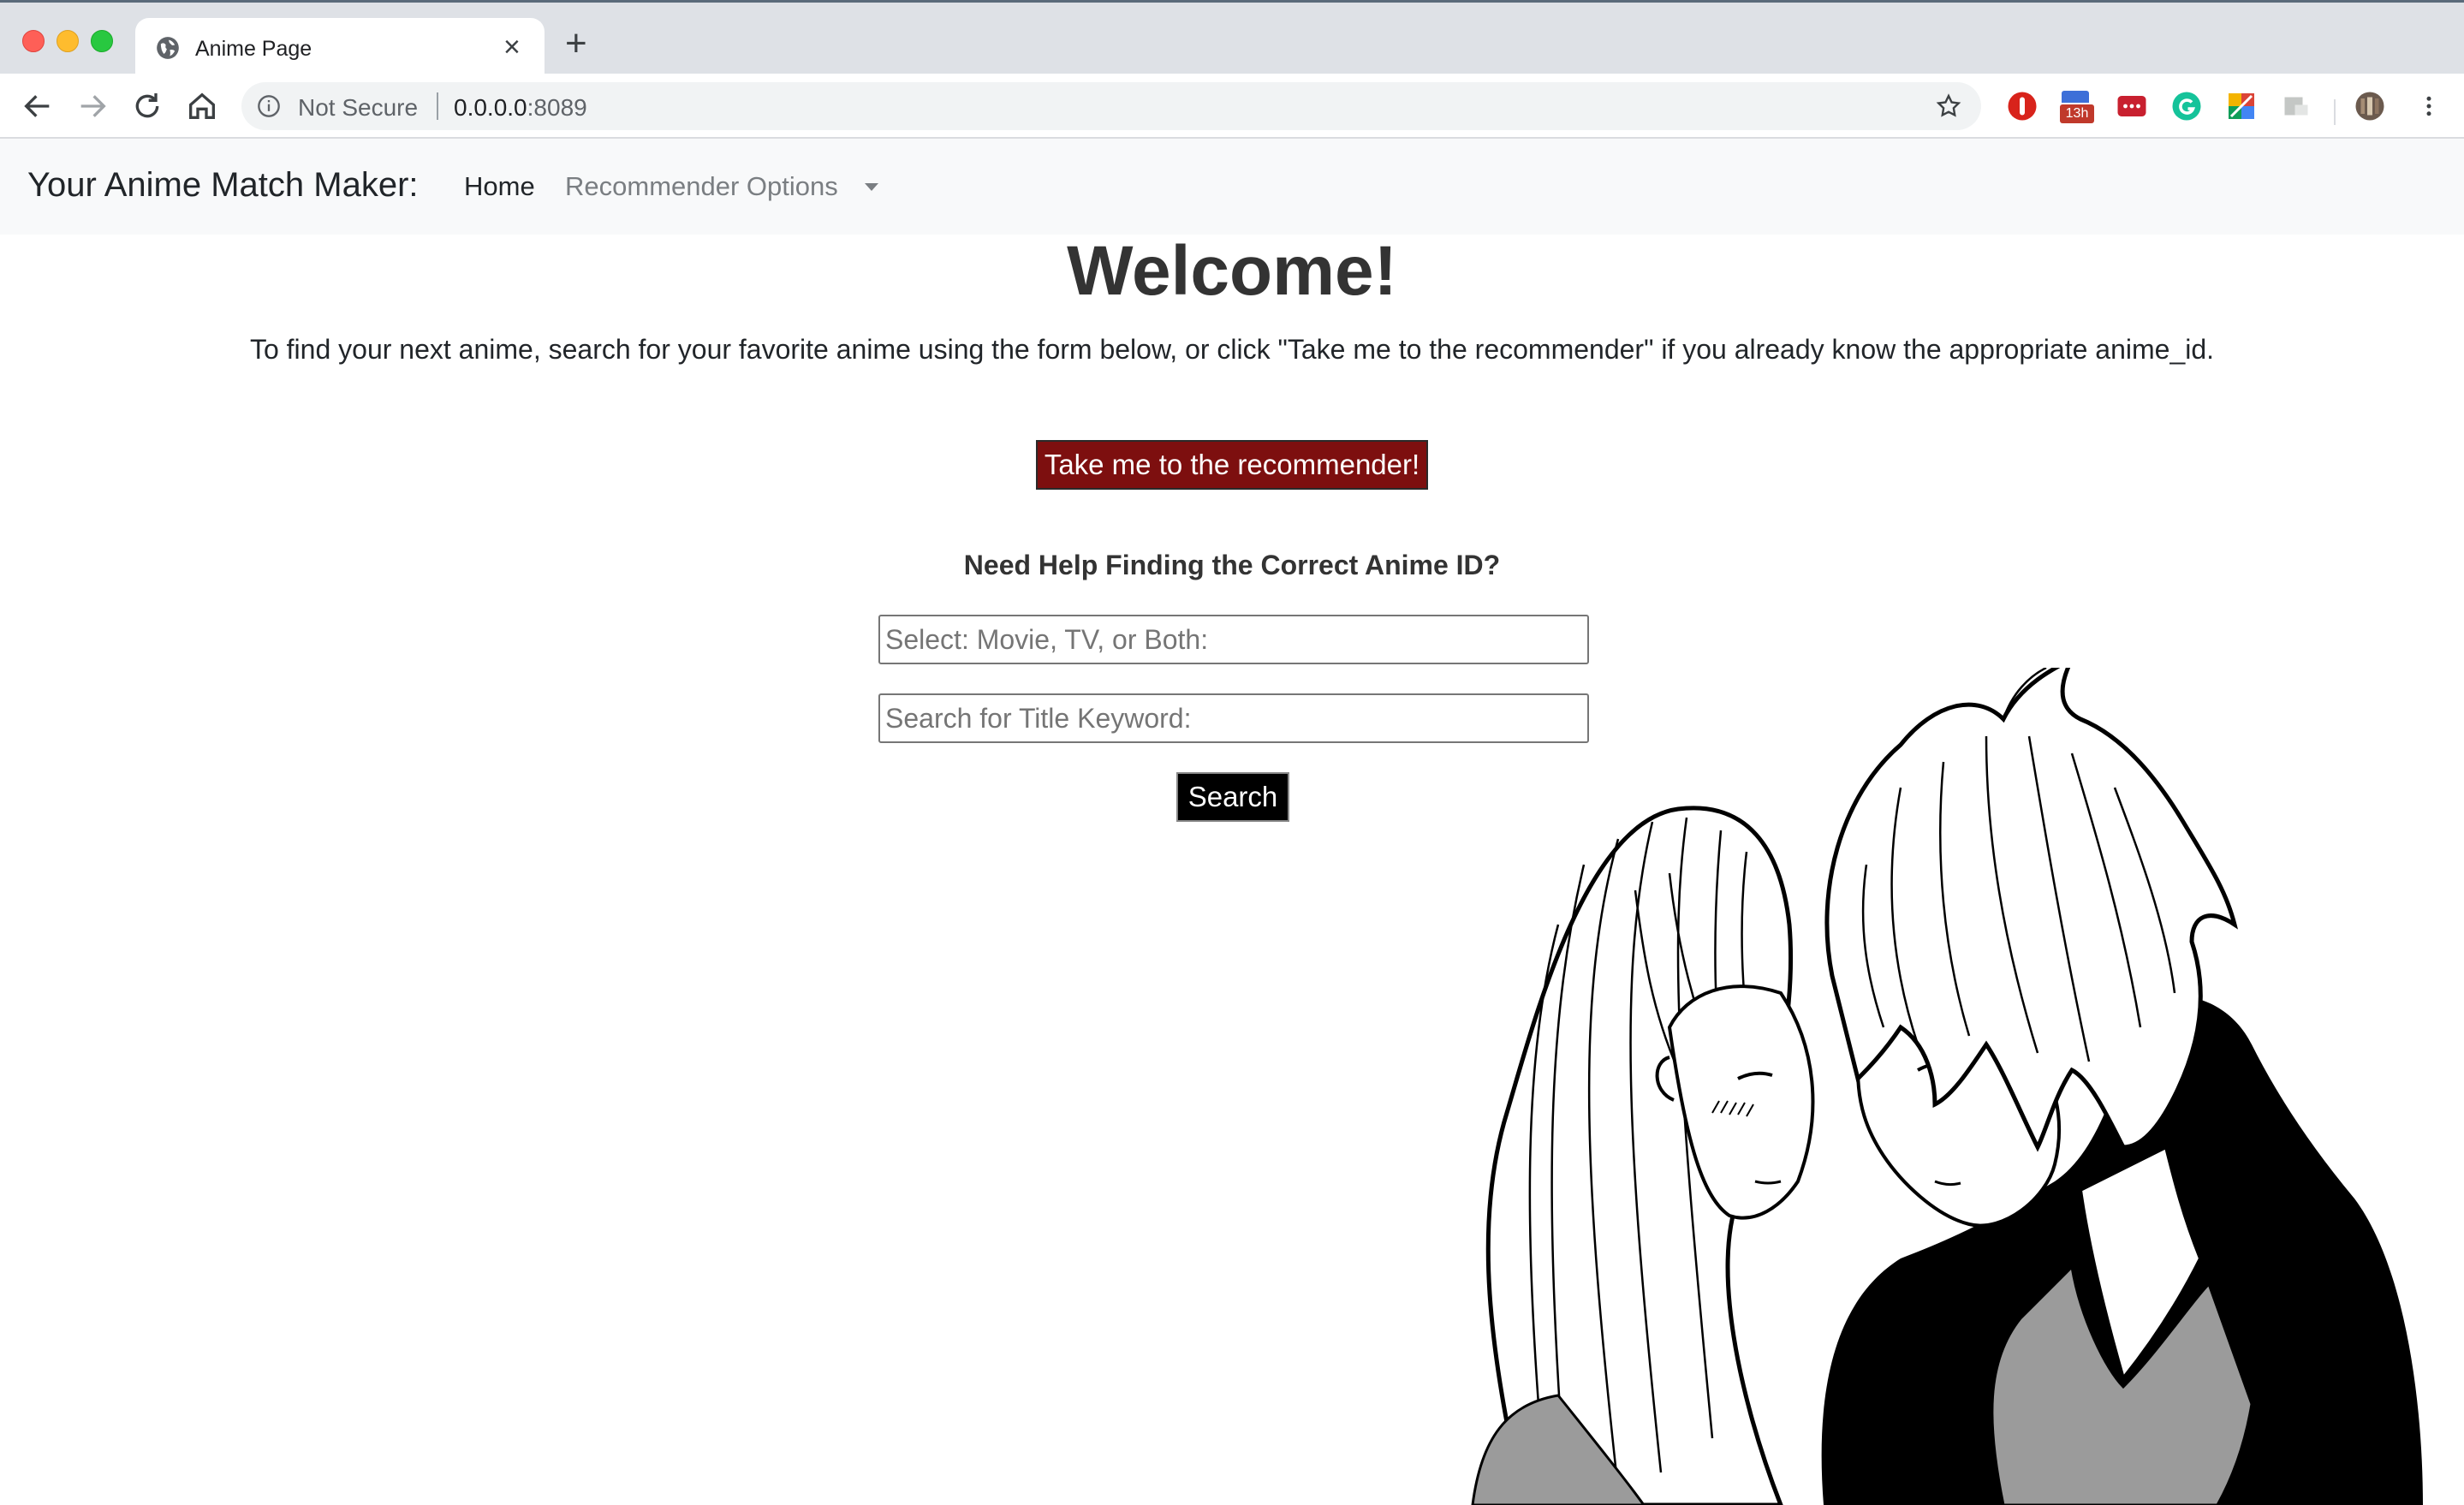  Describe the element at coordinates (2132, 106) in the screenshot. I see `lastpass-extension-icon` at that location.